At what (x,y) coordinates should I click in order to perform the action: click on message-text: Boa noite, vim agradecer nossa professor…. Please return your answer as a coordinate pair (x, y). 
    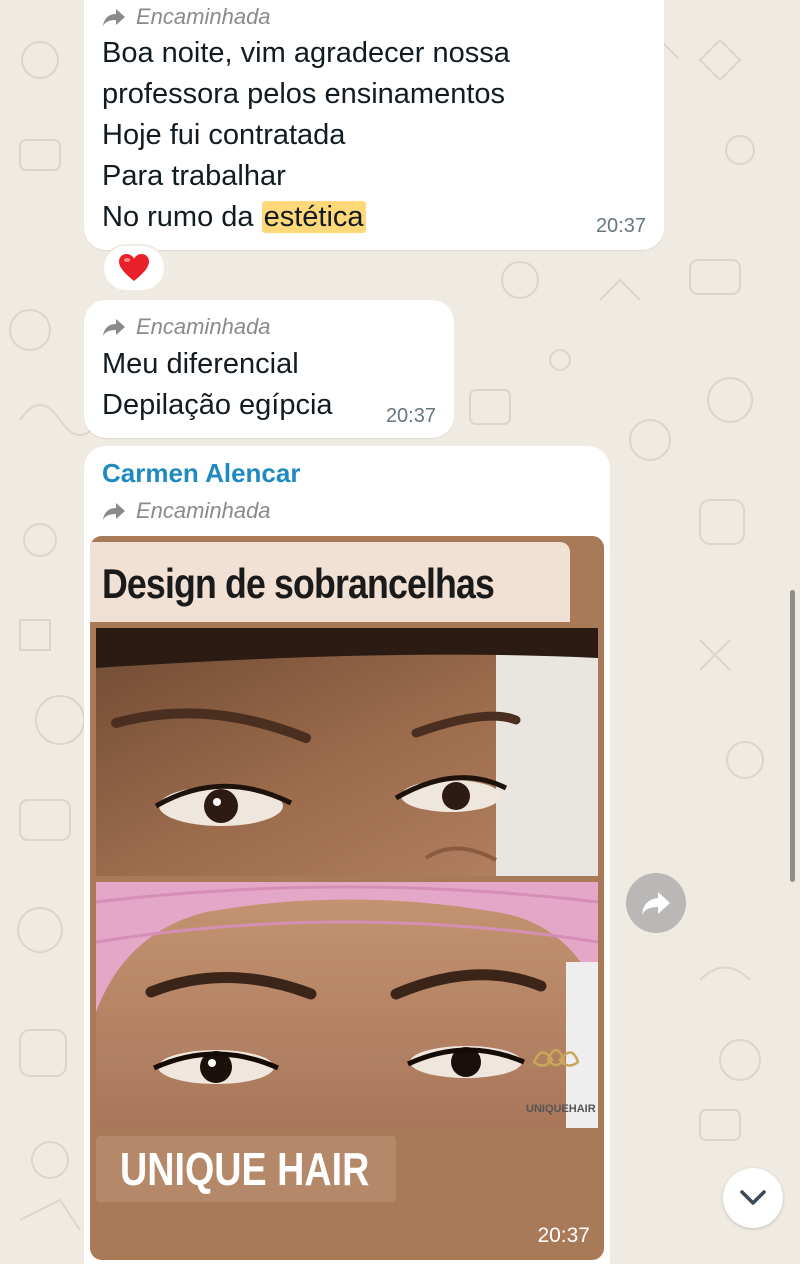
    Looking at the image, I should click on (372, 135).